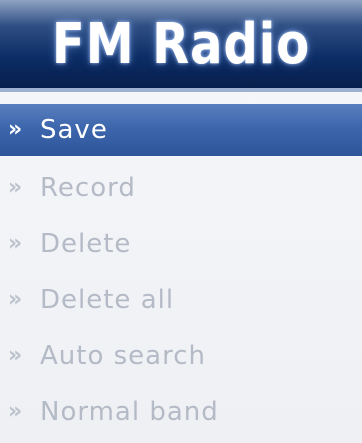 The width and height of the screenshot is (362, 443). I want to click on menu-item-label: Delete, so click(86, 244).